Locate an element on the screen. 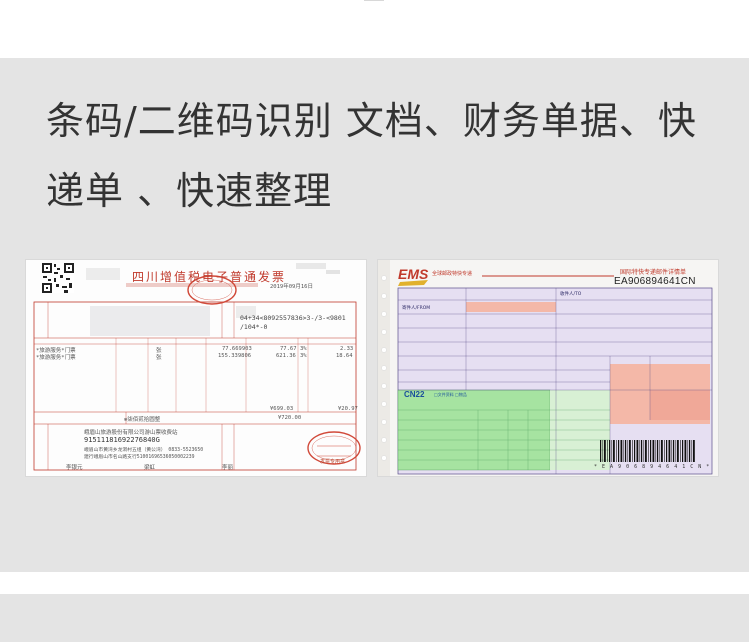 Image resolution: width=749 pixels, height=642 pixels. invoice-date: 2019年09月16日 is located at coordinates (291, 287).